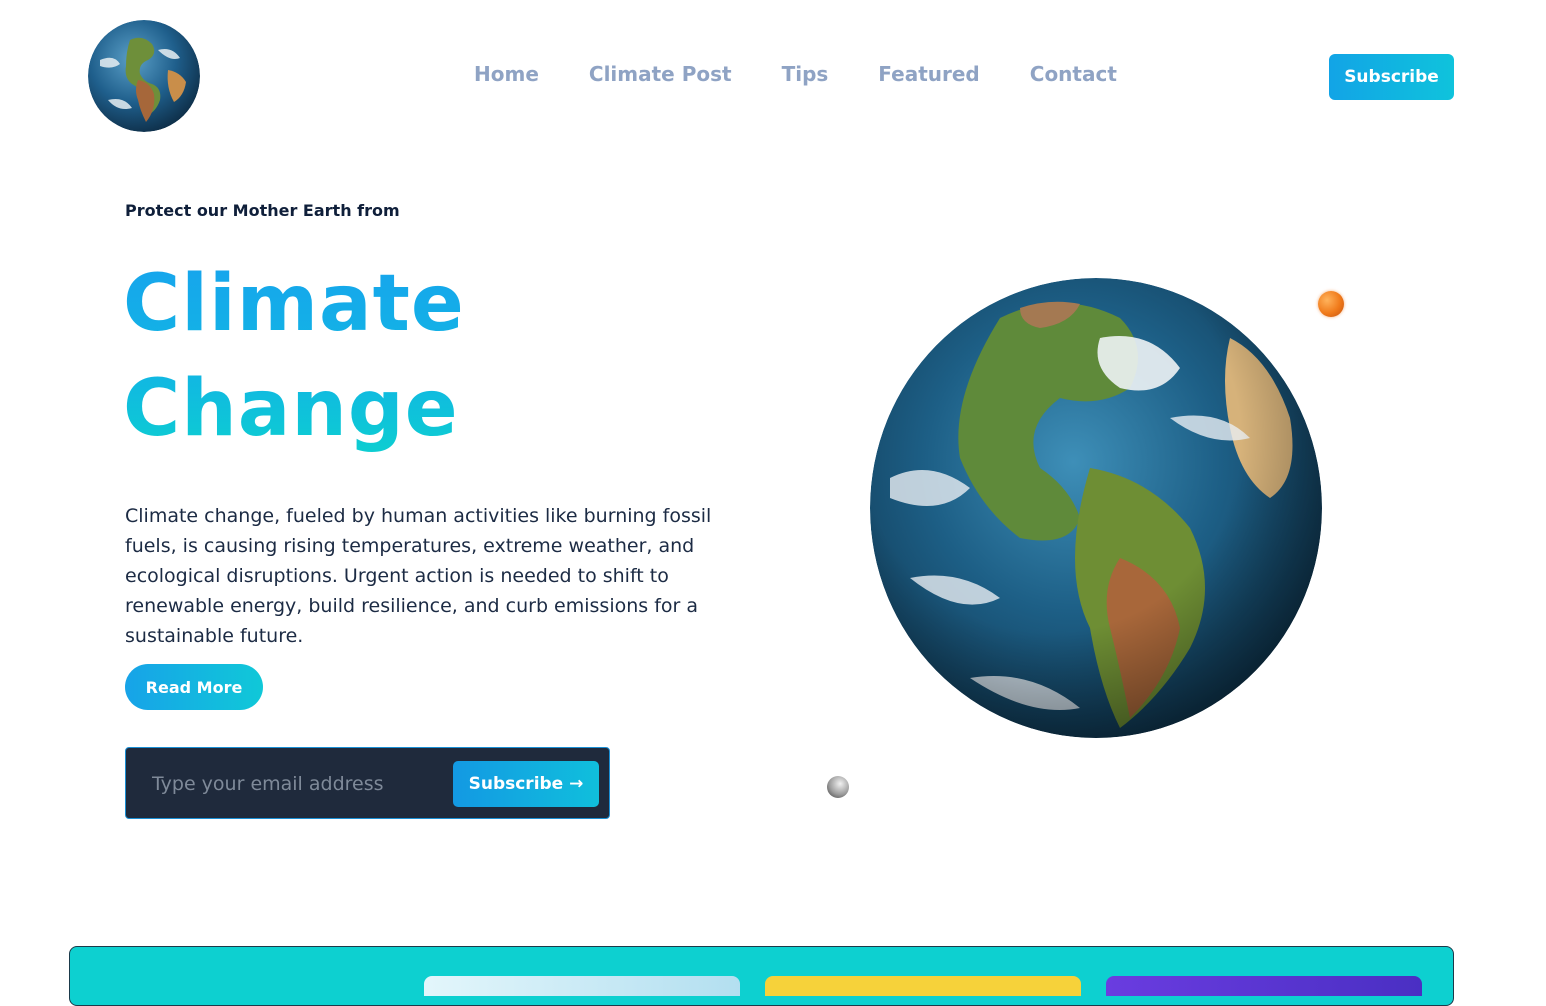 This screenshot has width=1546, height=1006. Describe the element at coordinates (144, 76) in the screenshot. I see `logo-earth-icon` at that location.